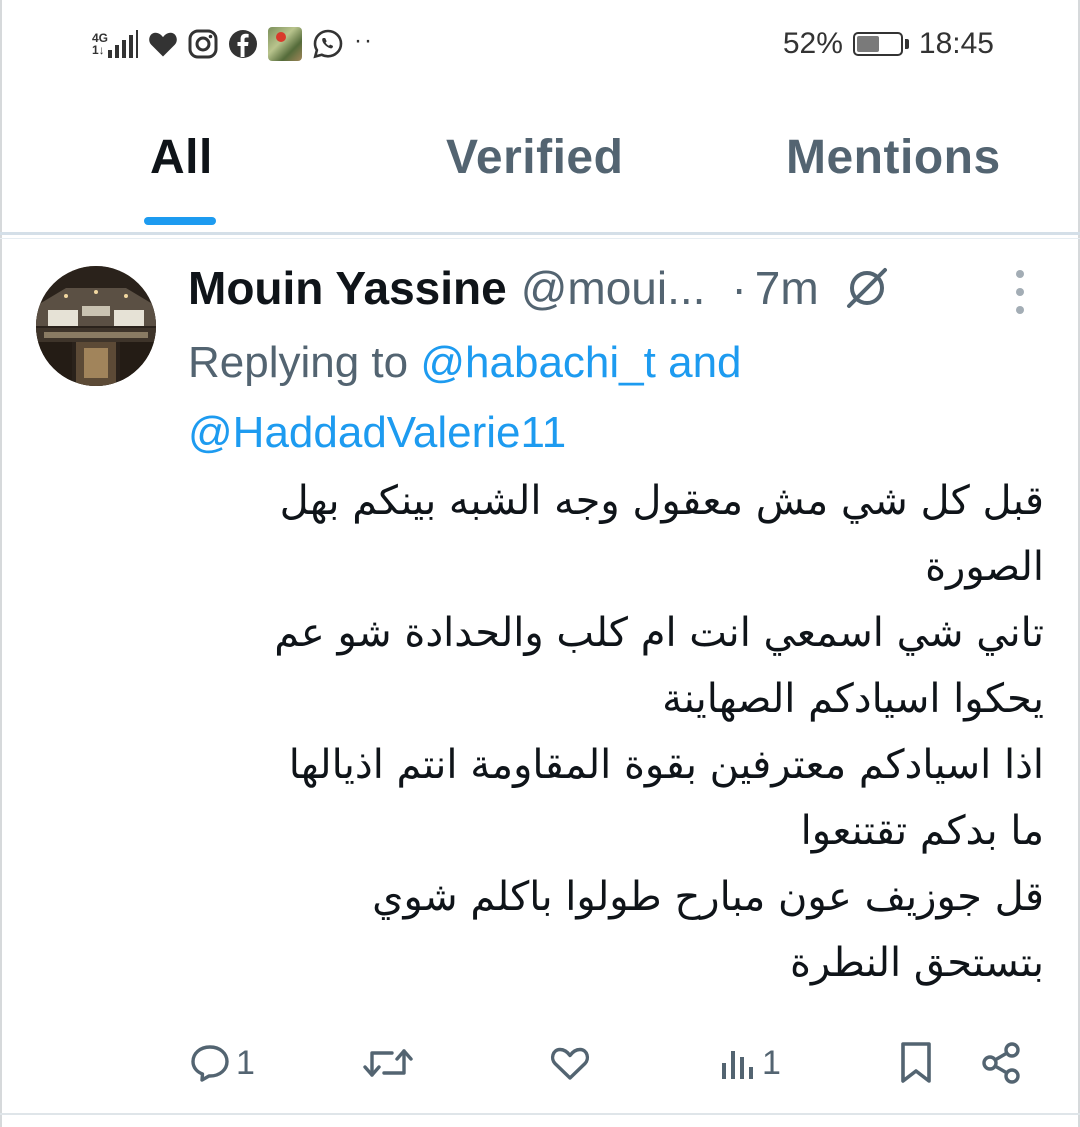 This screenshot has width=1080, height=1127. What do you see at coordinates (210, 1063) in the screenshot?
I see `reply-icon` at bounding box center [210, 1063].